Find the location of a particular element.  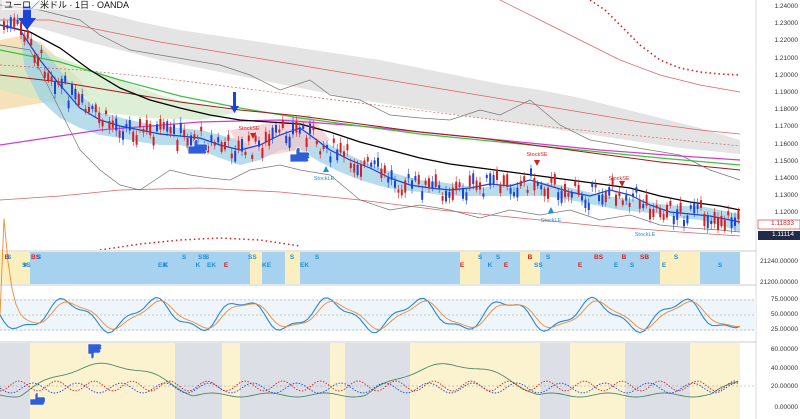

osc-axis-label: 75.00000 is located at coordinates (784, 299).